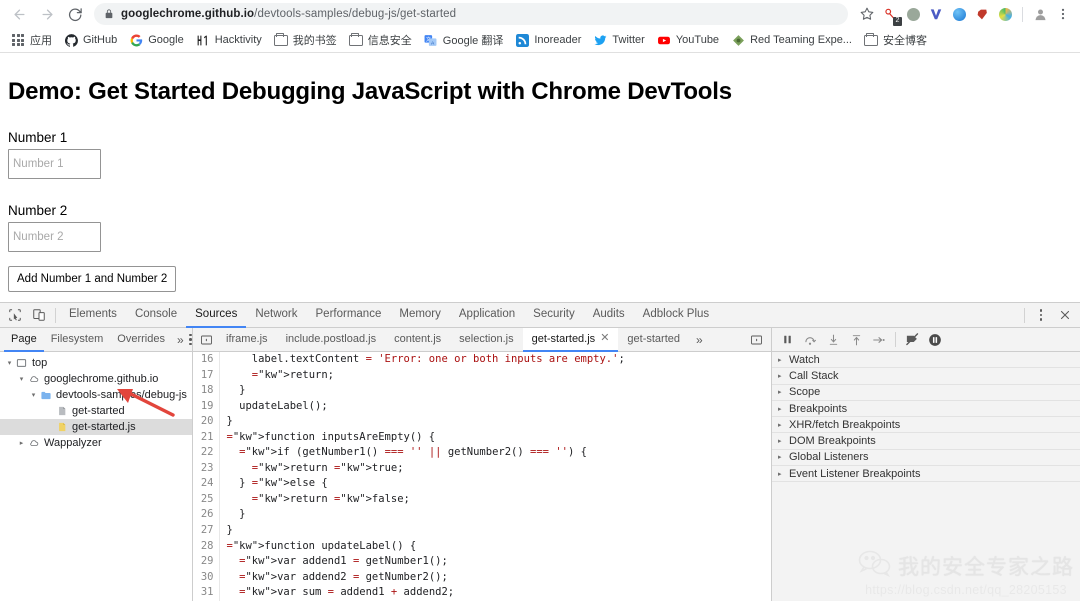 Image resolution: width=1080 pixels, height=607 pixels. What do you see at coordinates (206, 484) in the screenshot?
I see `line-number: 24` at bounding box center [206, 484].